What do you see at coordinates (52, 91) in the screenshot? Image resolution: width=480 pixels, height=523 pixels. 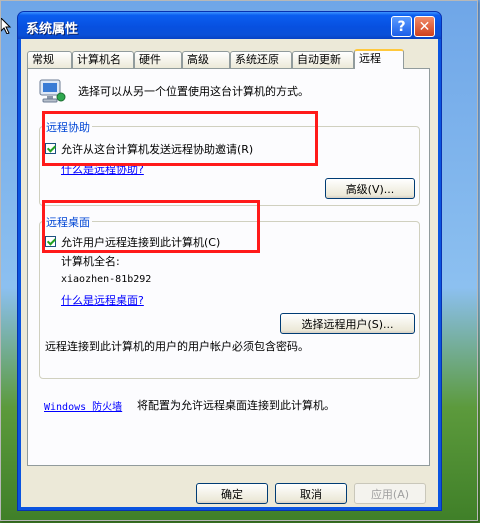 I see `remote-computer-icon` at bounding box center [52, 91].